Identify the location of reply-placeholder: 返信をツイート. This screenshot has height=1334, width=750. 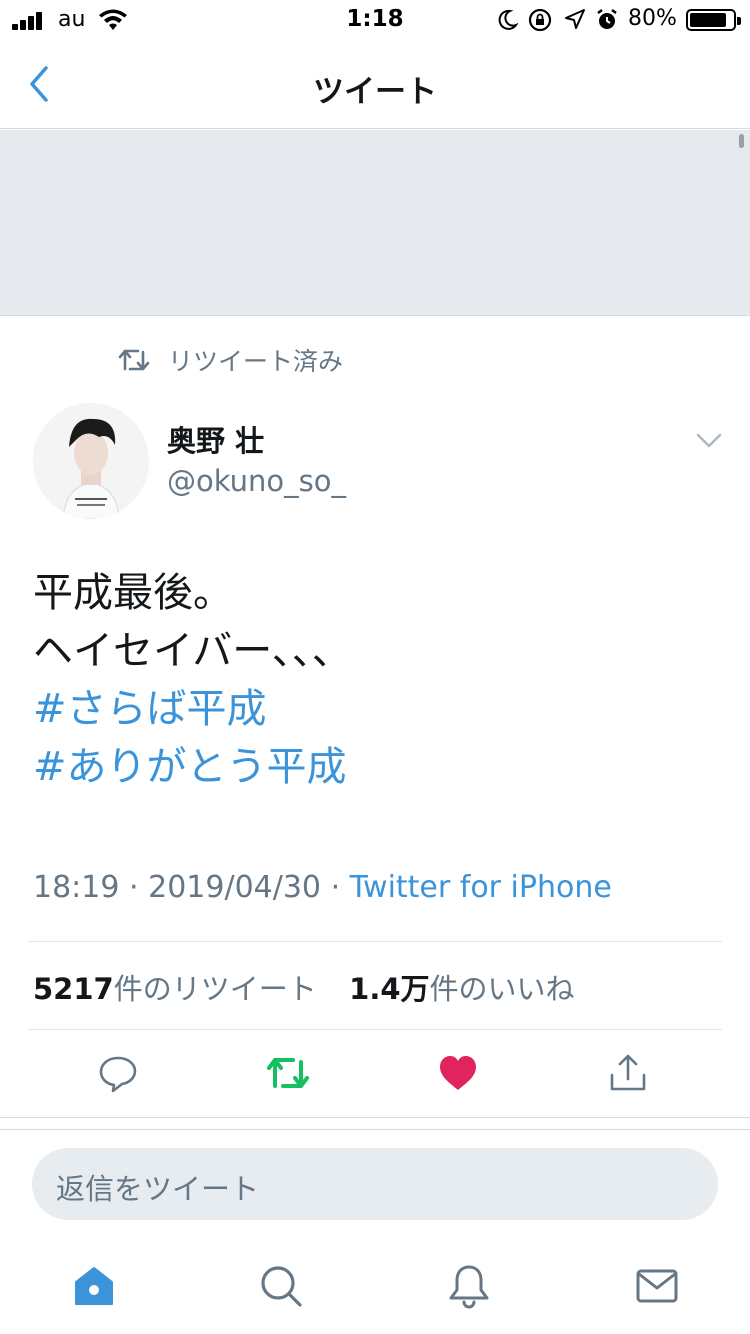
(158, 1189).